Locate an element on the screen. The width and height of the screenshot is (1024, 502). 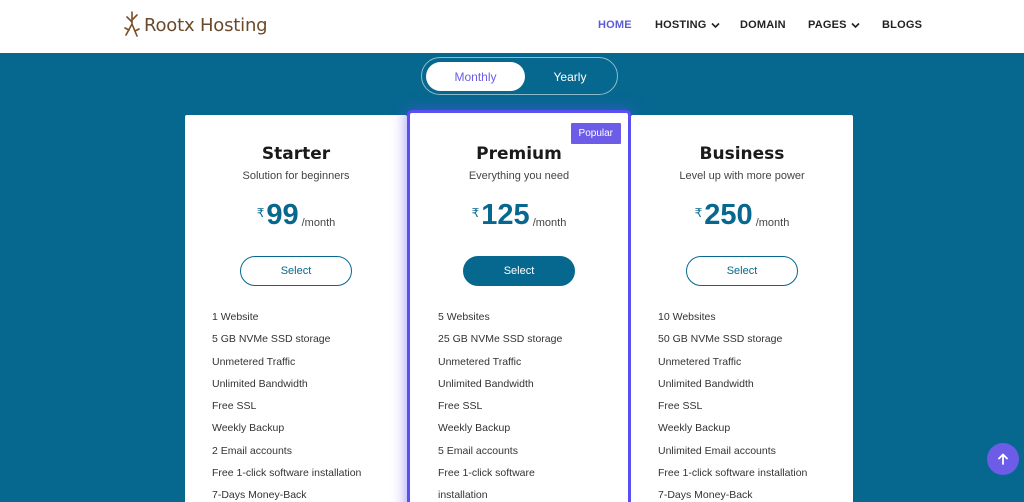
nav-domain: DOMAIN is located at coordinates (763, 25).